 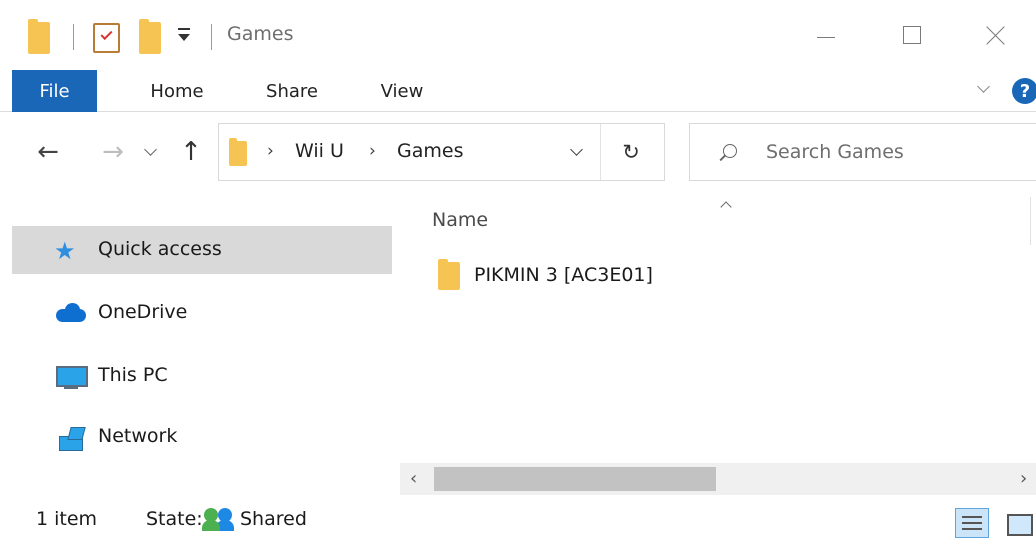 I want to click on breadcrumb-games: Games, so click(x=430, y=151).